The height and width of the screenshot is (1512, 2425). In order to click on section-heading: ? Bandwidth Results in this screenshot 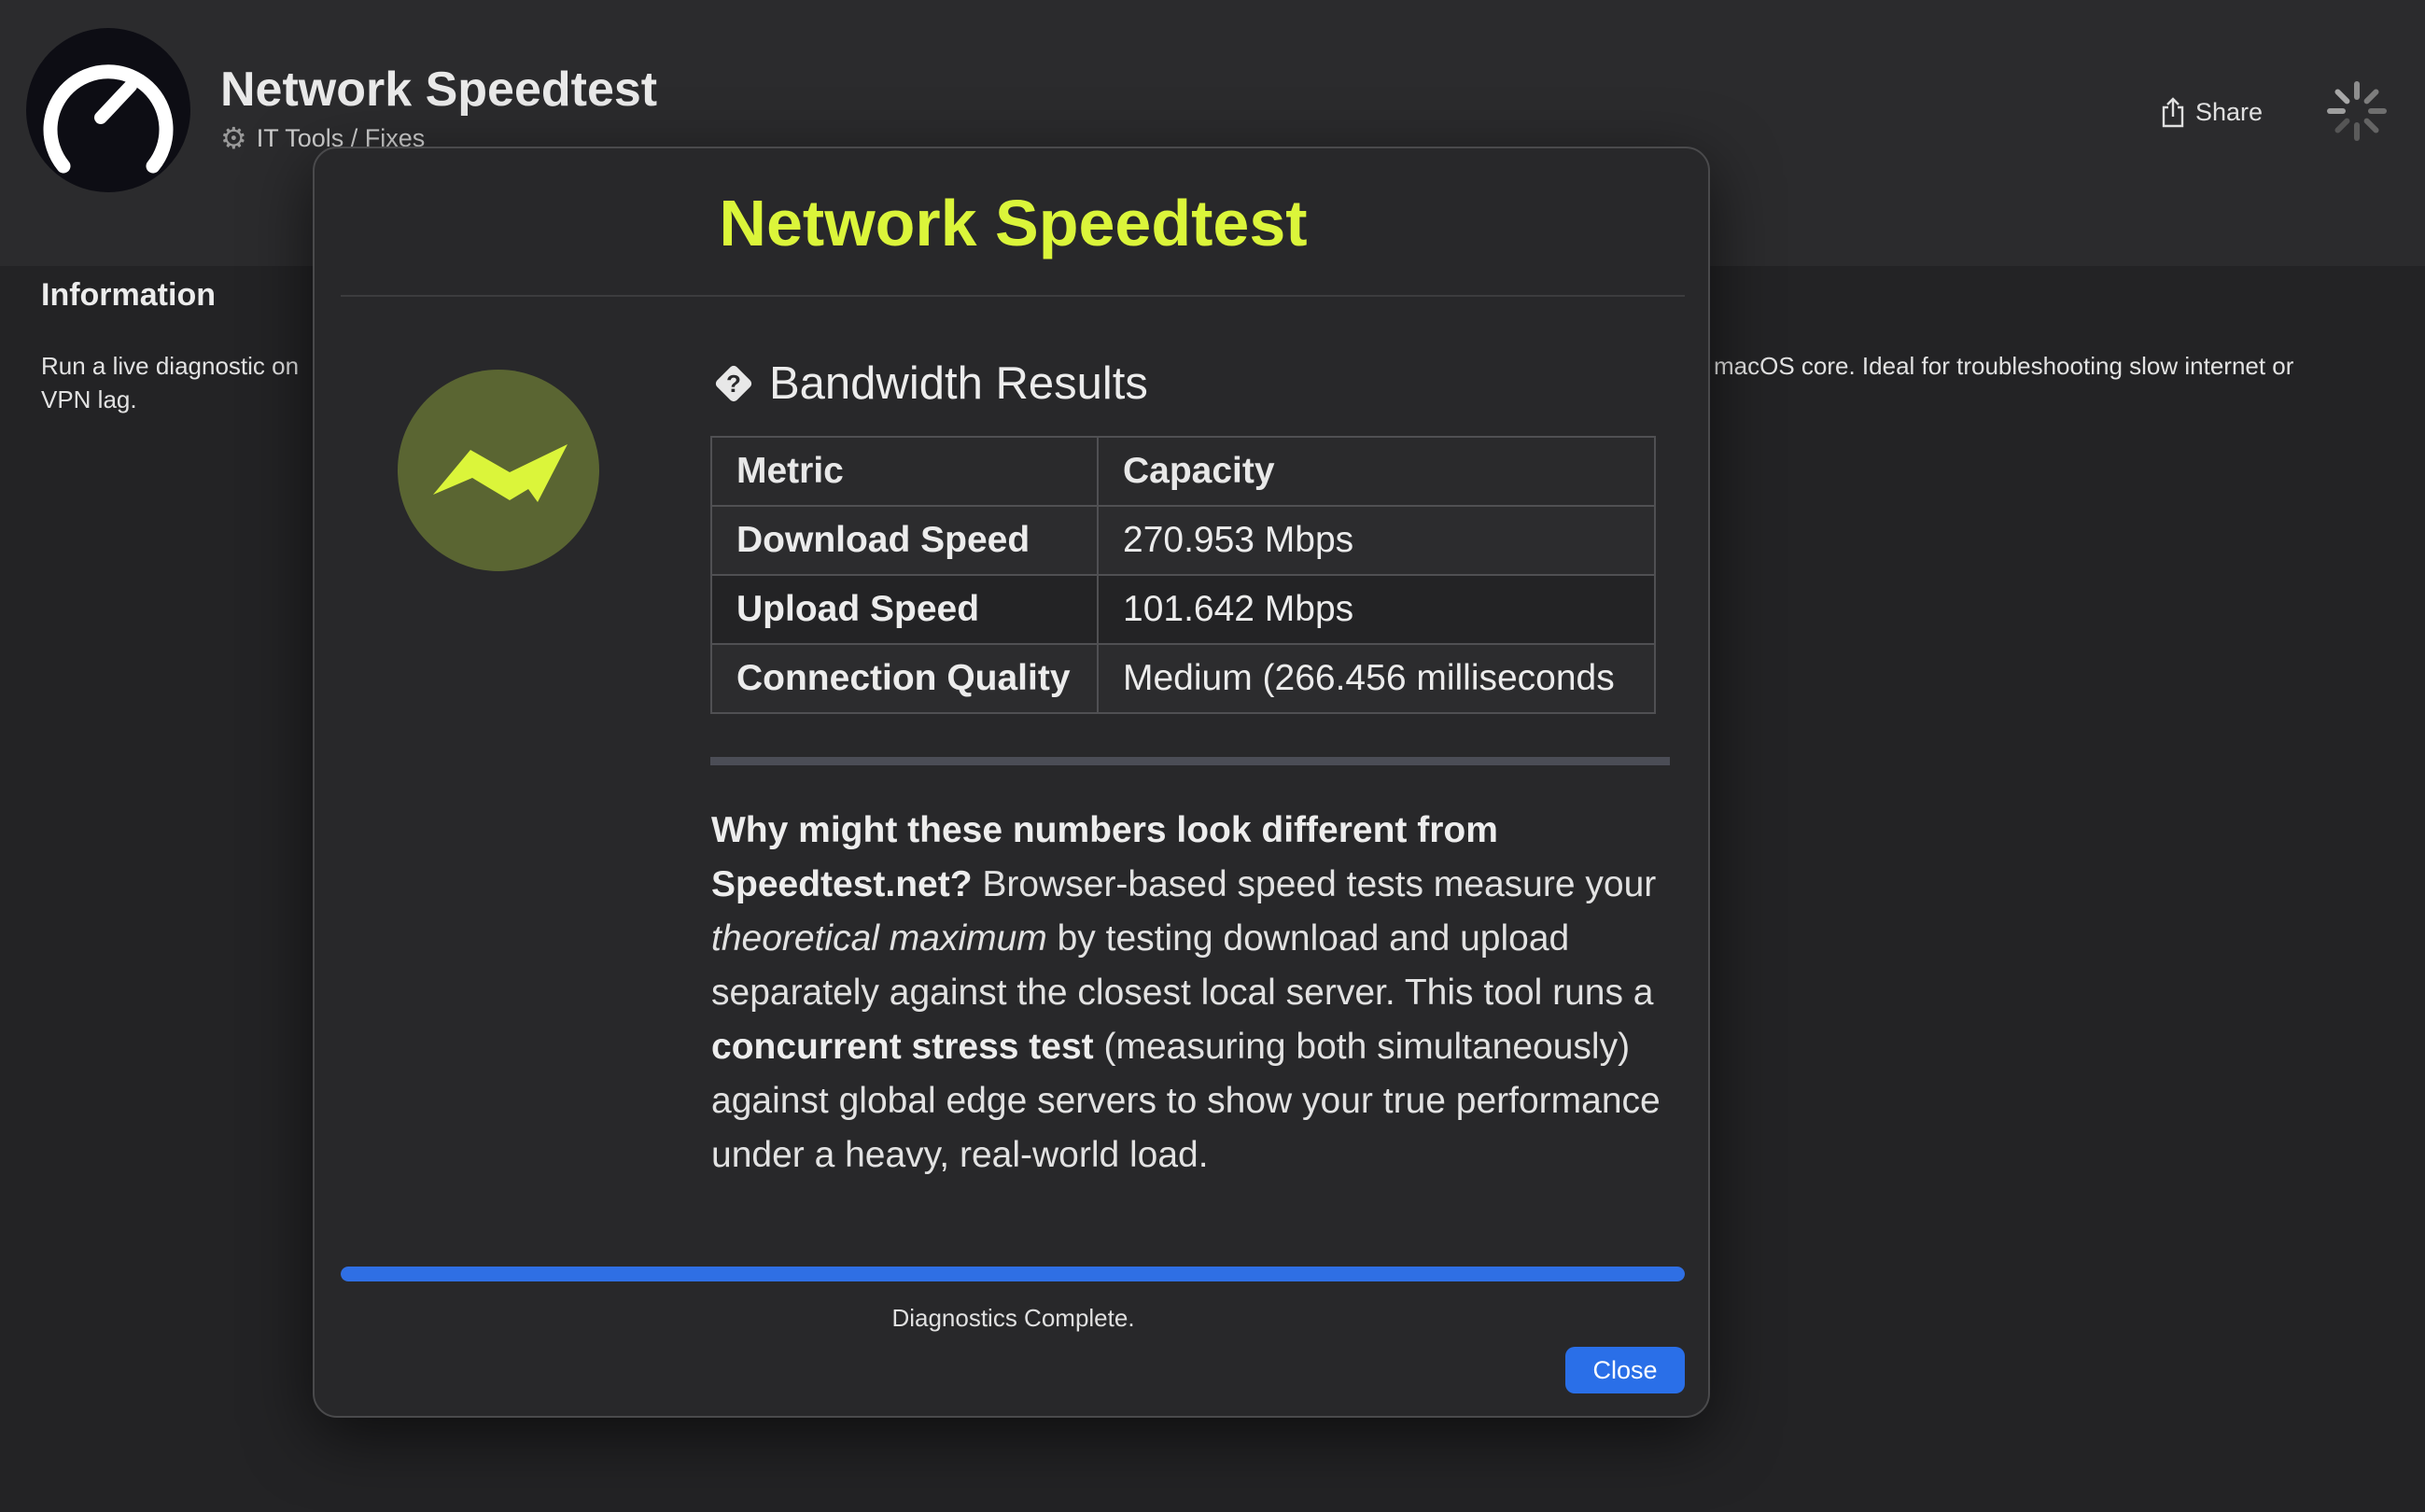, I will do `click(929, 383)`.